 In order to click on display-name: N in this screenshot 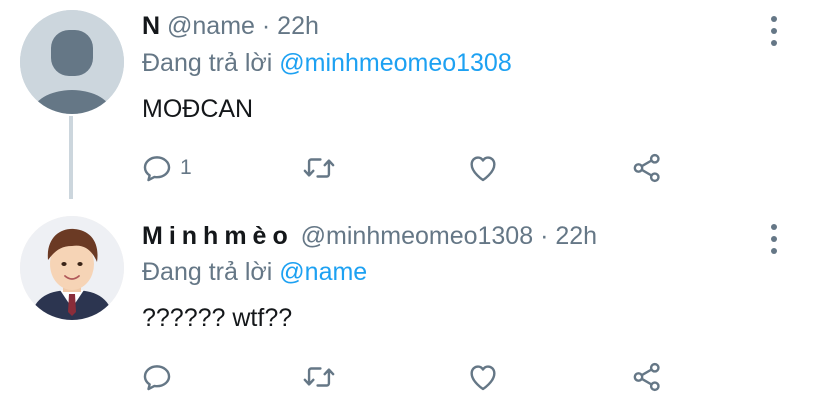, I will do `click(151, 26)`.